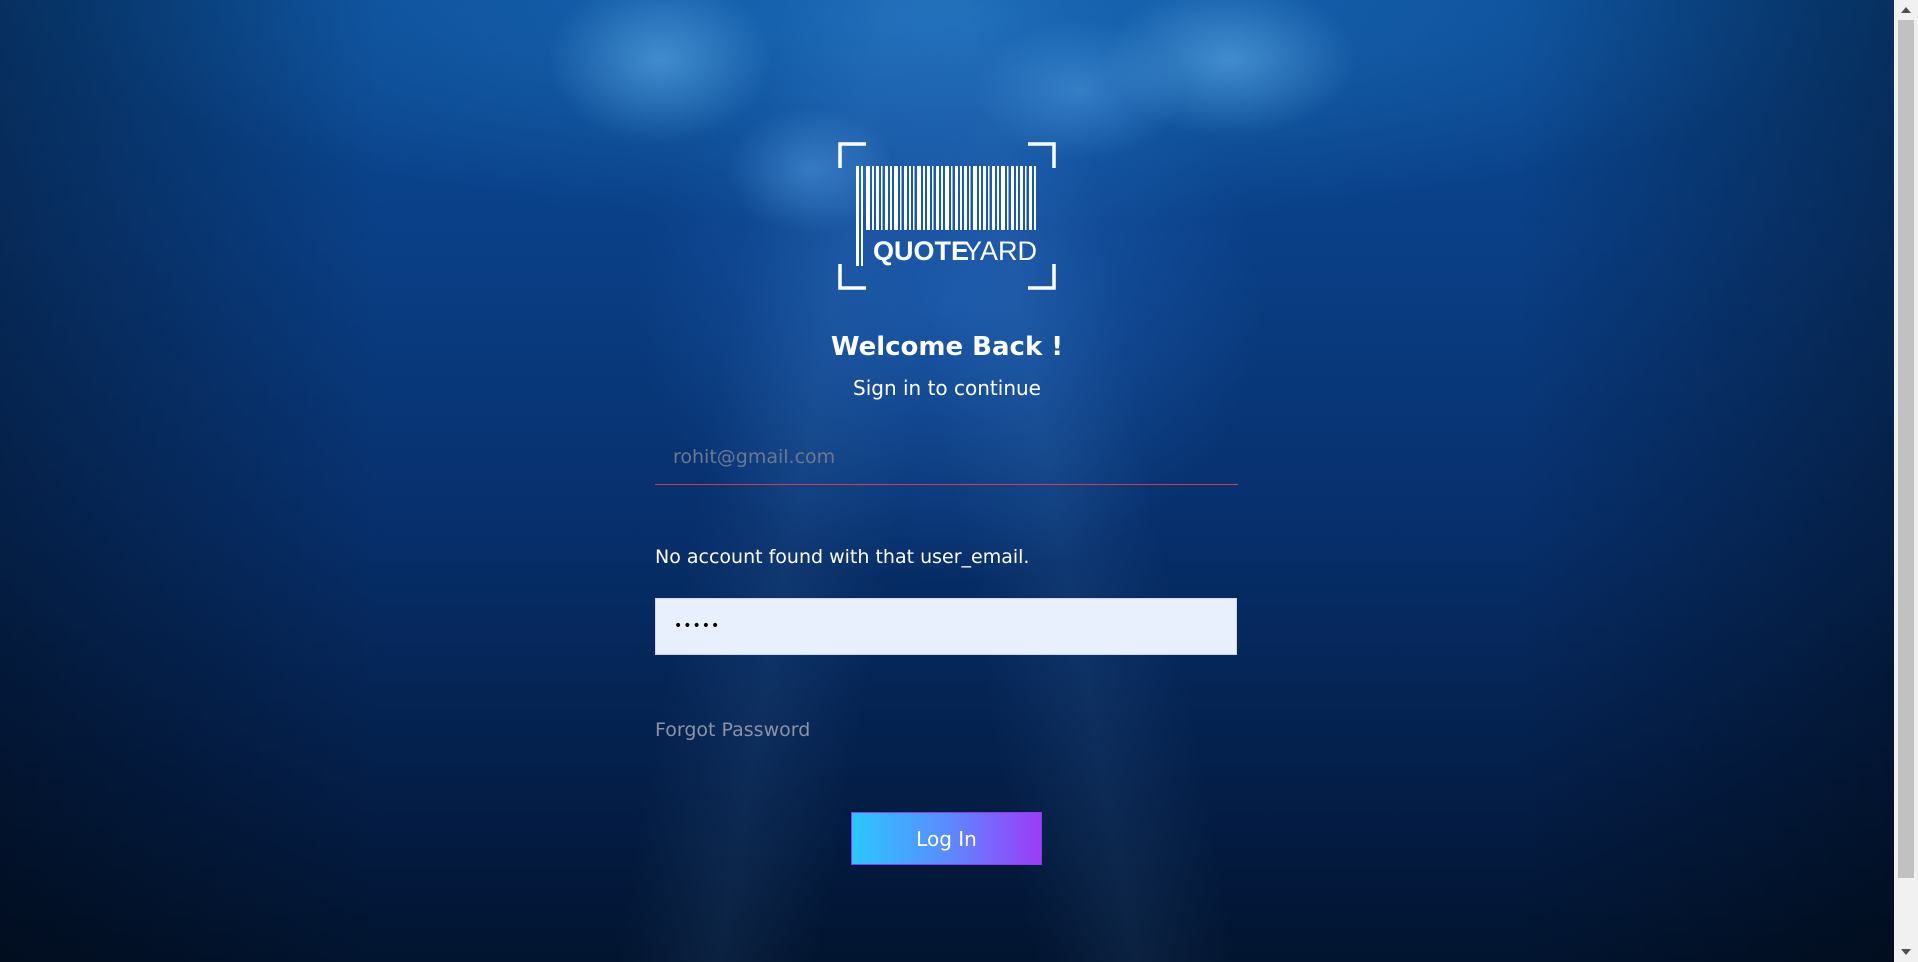  What do you see at coordinates (946, 626) in the screenshot?
I see `password-field: •••••` at bounding box center [946, 626].